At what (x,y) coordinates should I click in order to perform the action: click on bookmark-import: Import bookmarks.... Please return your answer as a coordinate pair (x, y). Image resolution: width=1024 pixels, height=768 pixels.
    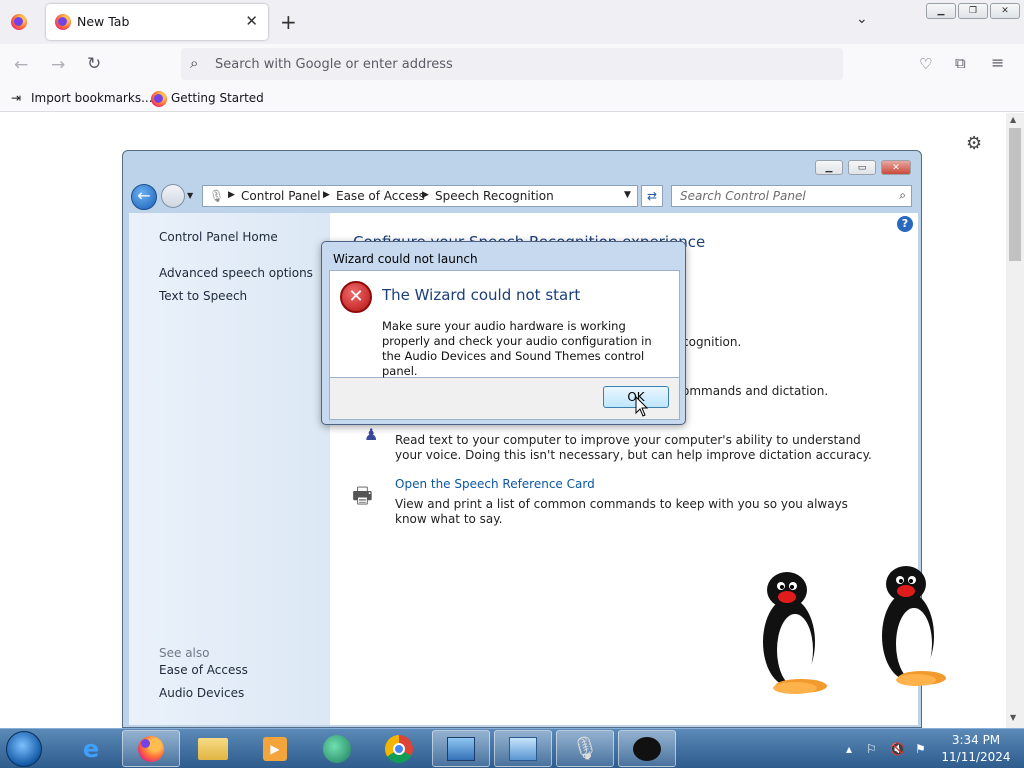
    Looking at the image, I should click on (92, 98).